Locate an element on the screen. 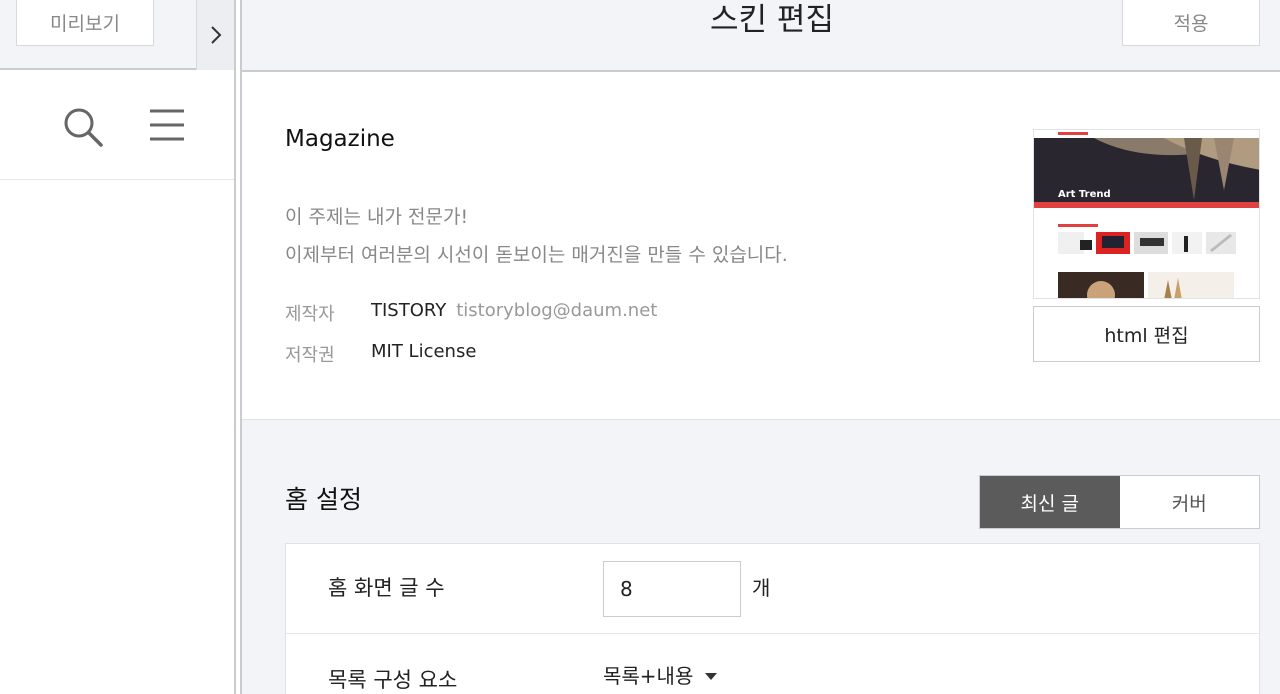 The width and height of the screenshot is (1280, 694). description-line: 이 주제는 내가 전문가! is located at coordinates (377, 217).